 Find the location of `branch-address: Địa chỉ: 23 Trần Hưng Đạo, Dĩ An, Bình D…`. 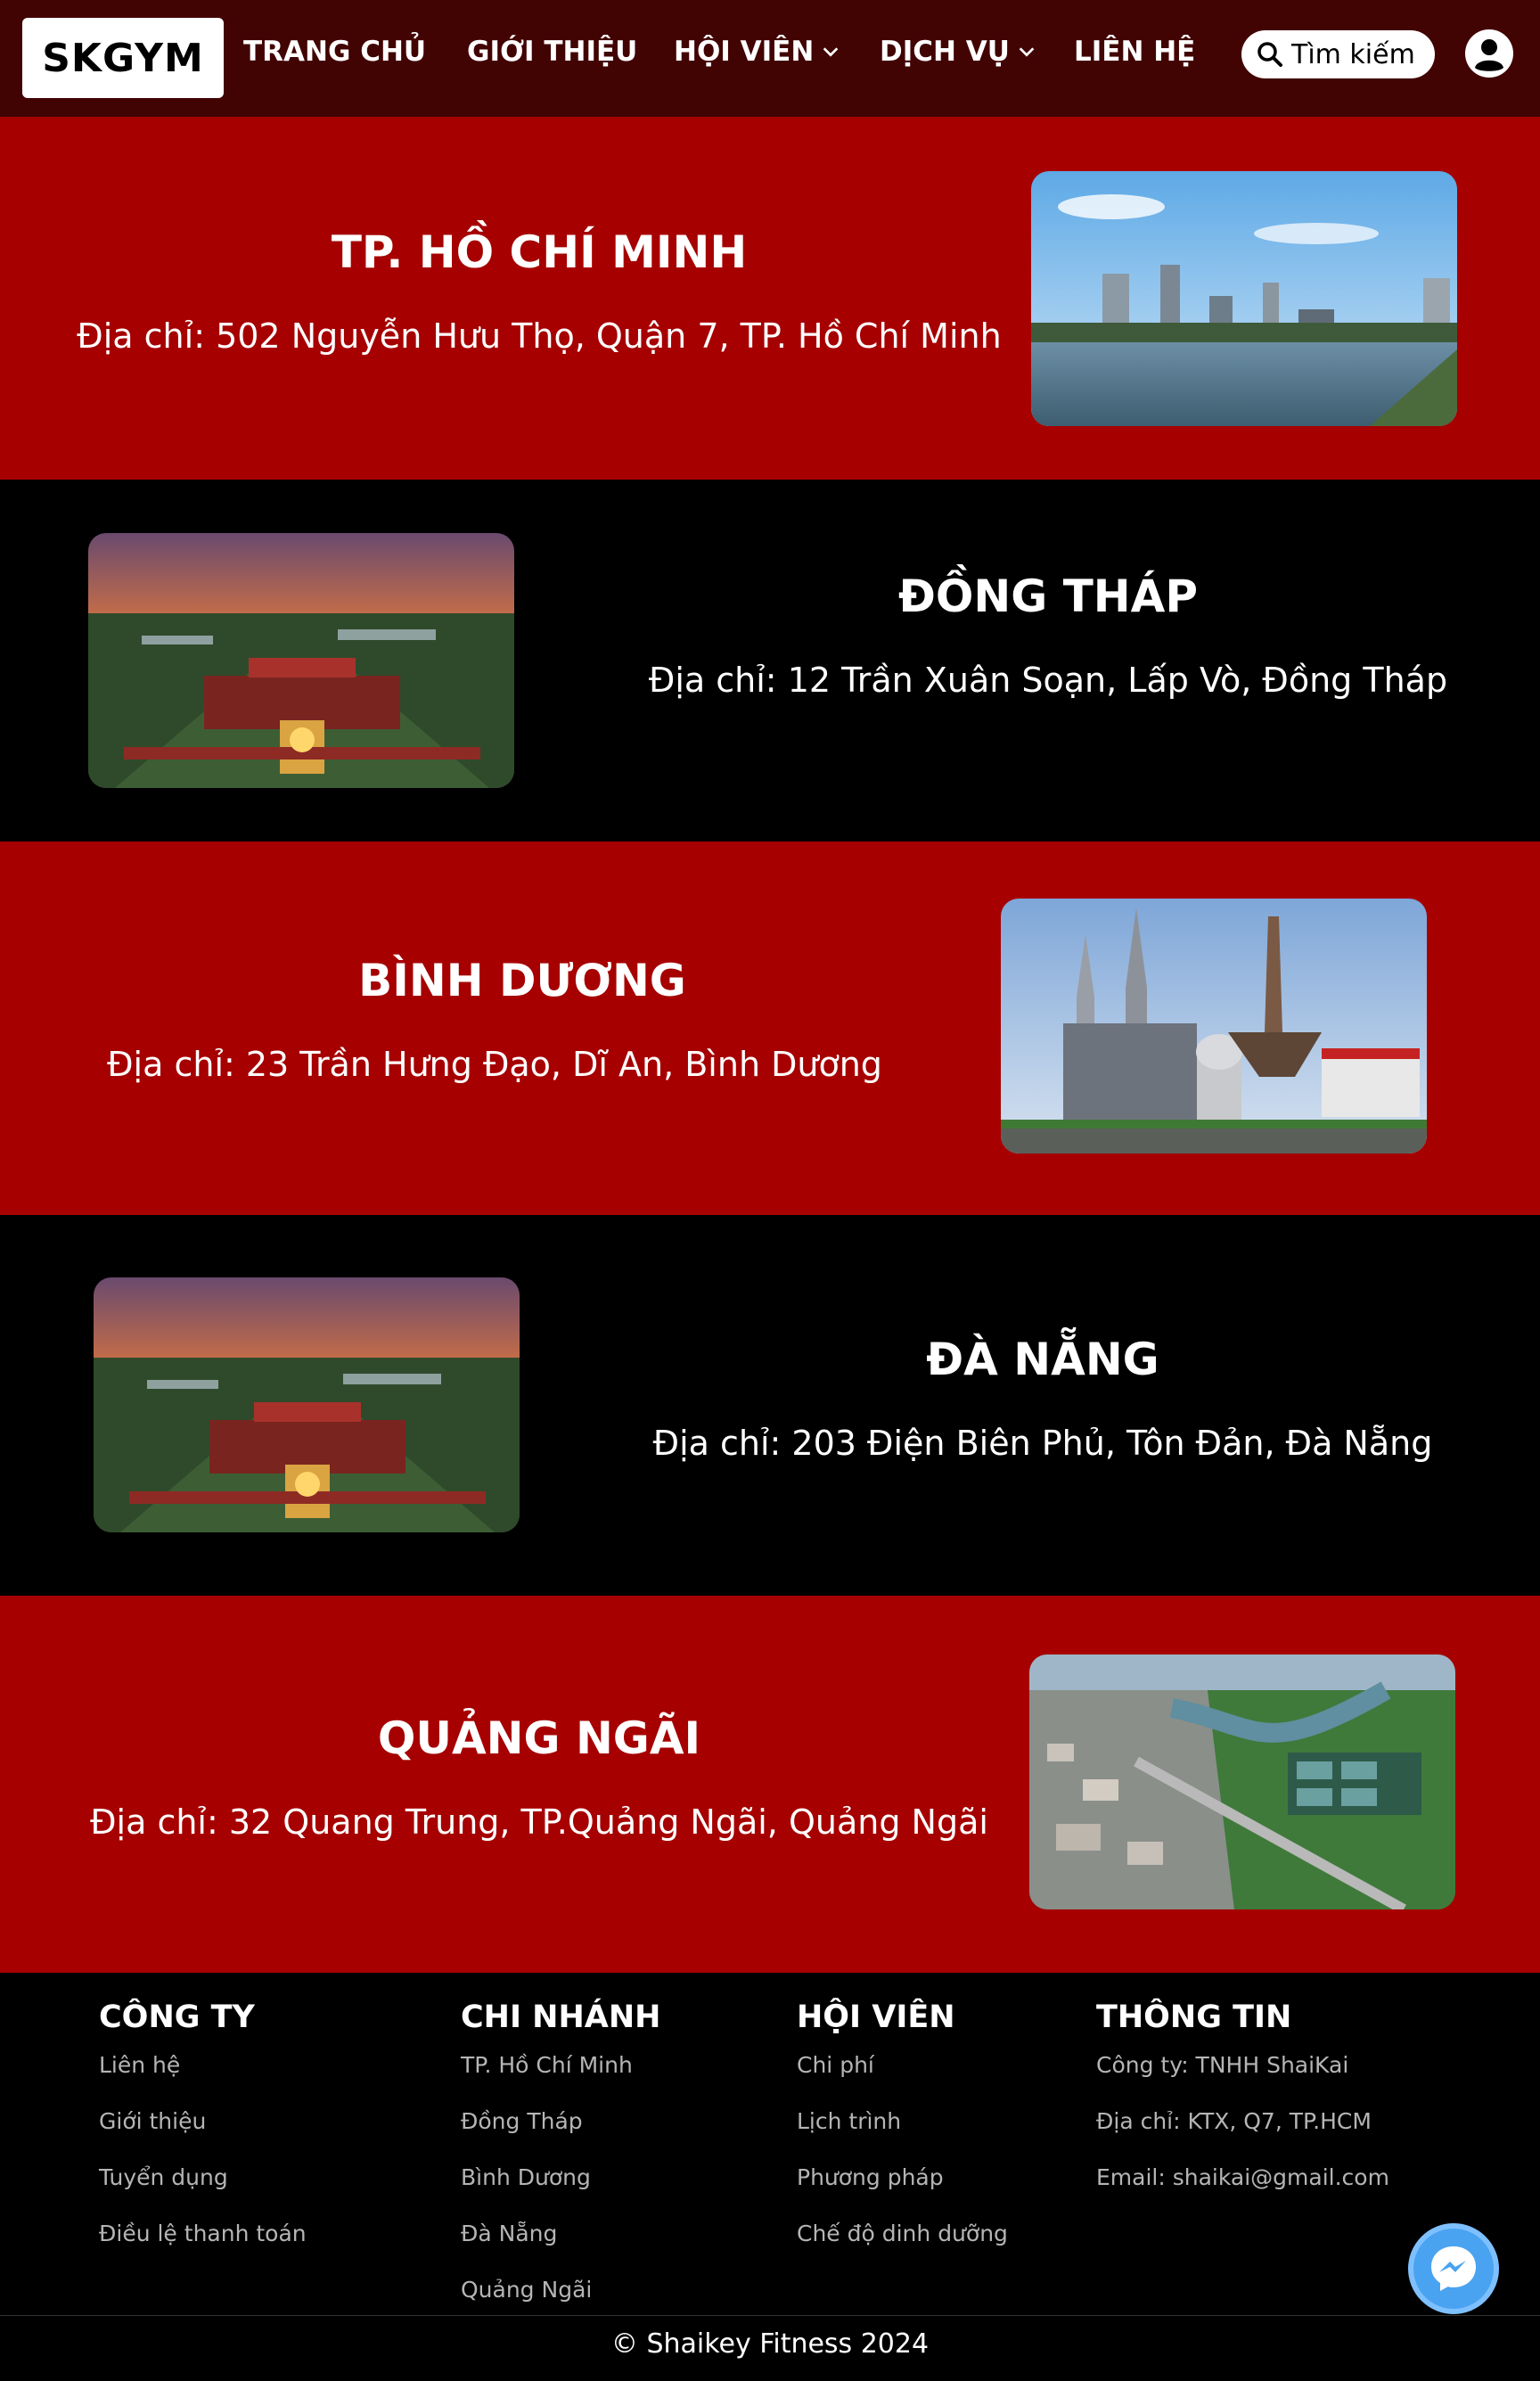

branch-address: Địa chỉ: 23 Trần Hưng Đạo, Dĩ An, Bình D… is located at coordinates (494, 1064).